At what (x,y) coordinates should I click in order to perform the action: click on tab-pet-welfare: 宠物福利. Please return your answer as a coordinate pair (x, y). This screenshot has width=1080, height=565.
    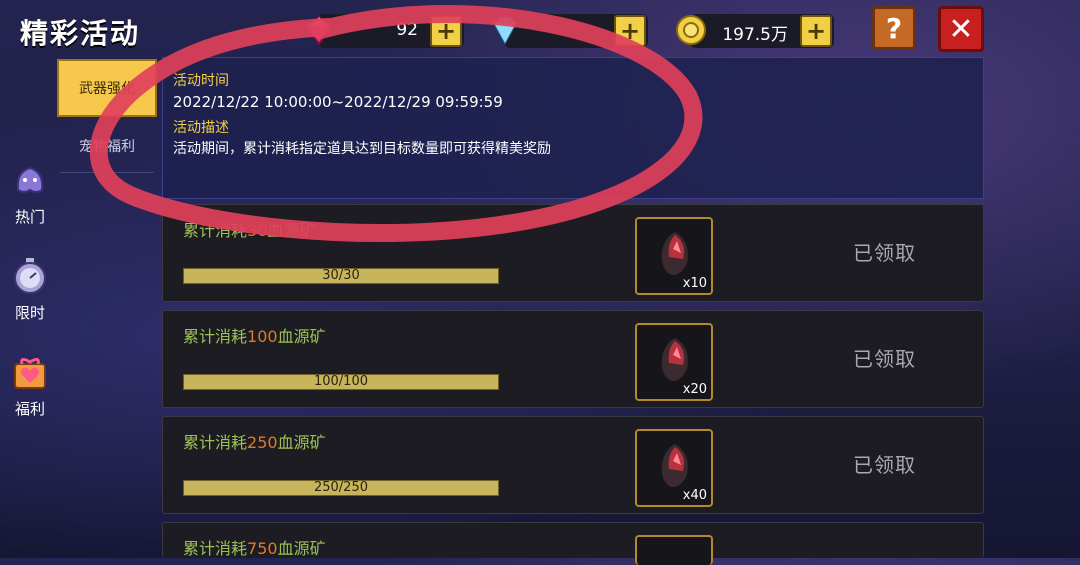
    Looking at the image, I should click on (107, 146).